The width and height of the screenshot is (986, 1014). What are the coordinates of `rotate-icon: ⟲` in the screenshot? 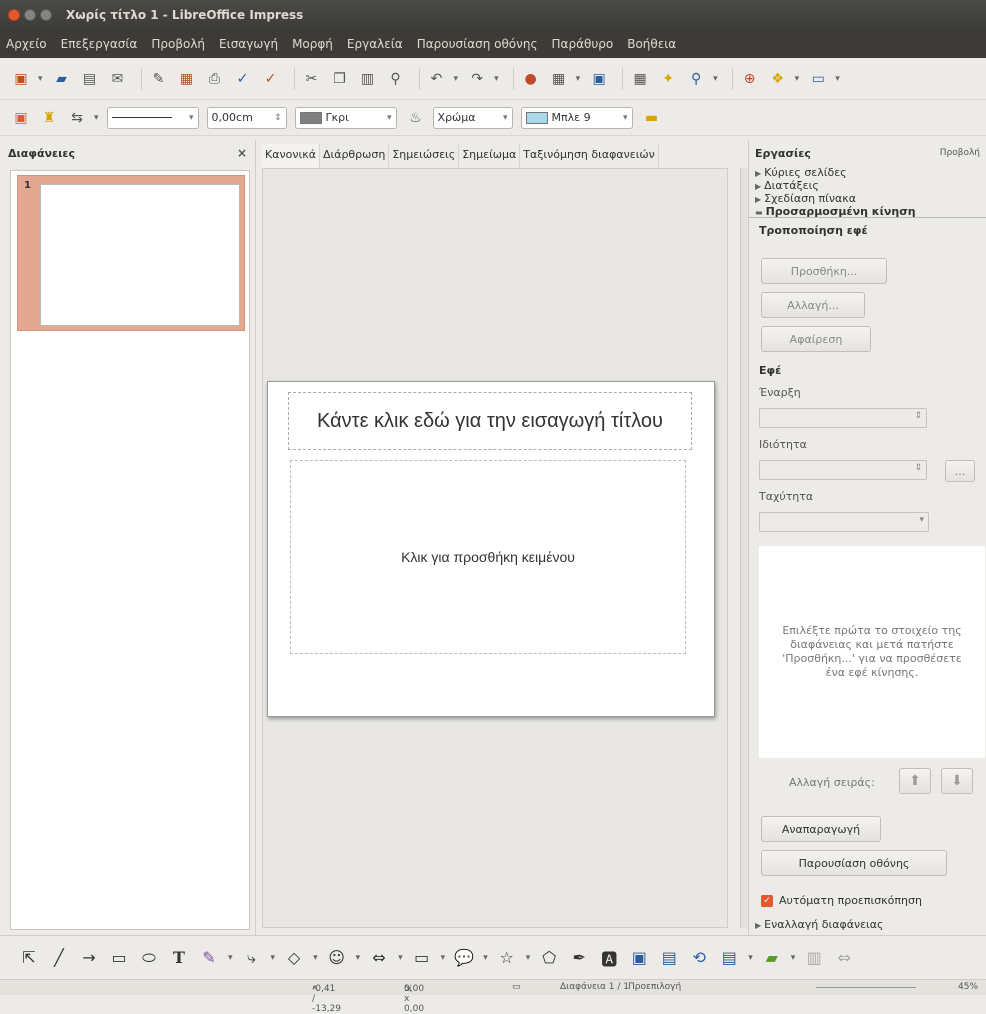 It's located at (699, 958).